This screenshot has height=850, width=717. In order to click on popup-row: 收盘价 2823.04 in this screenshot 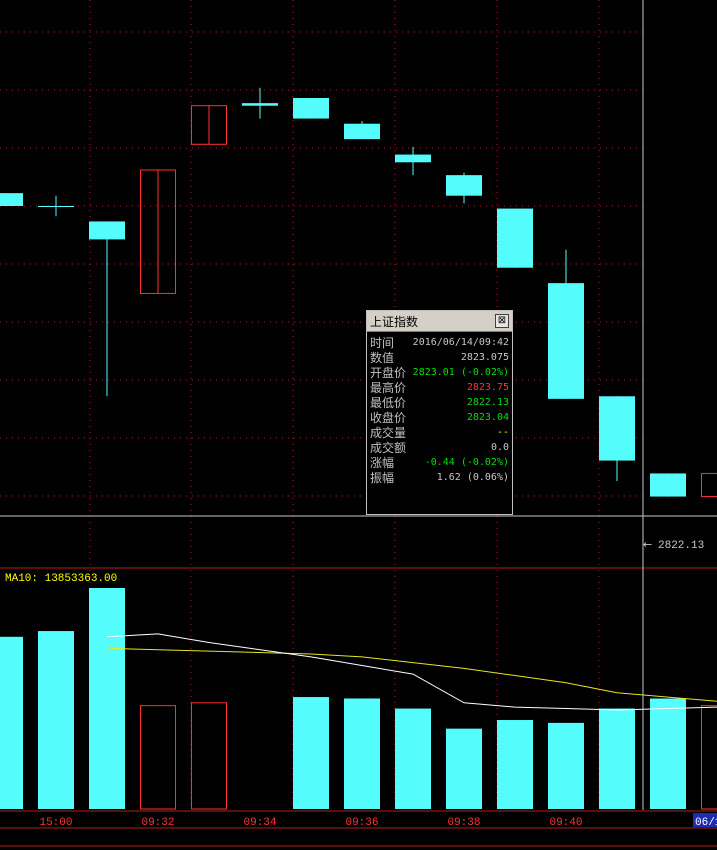, I will do `click(439, 417)`.